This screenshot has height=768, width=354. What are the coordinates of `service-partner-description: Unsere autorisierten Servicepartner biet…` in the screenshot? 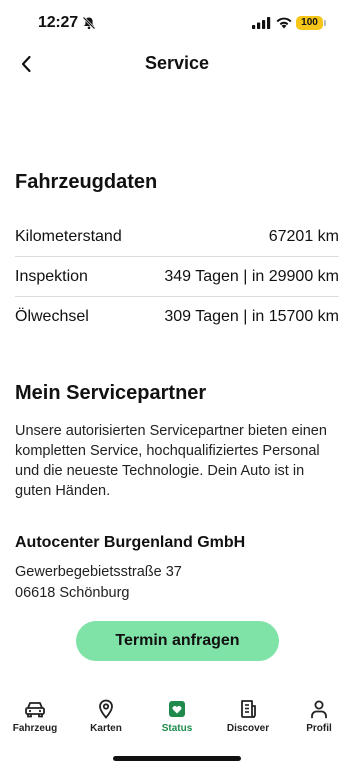 It's located at (171, 461).